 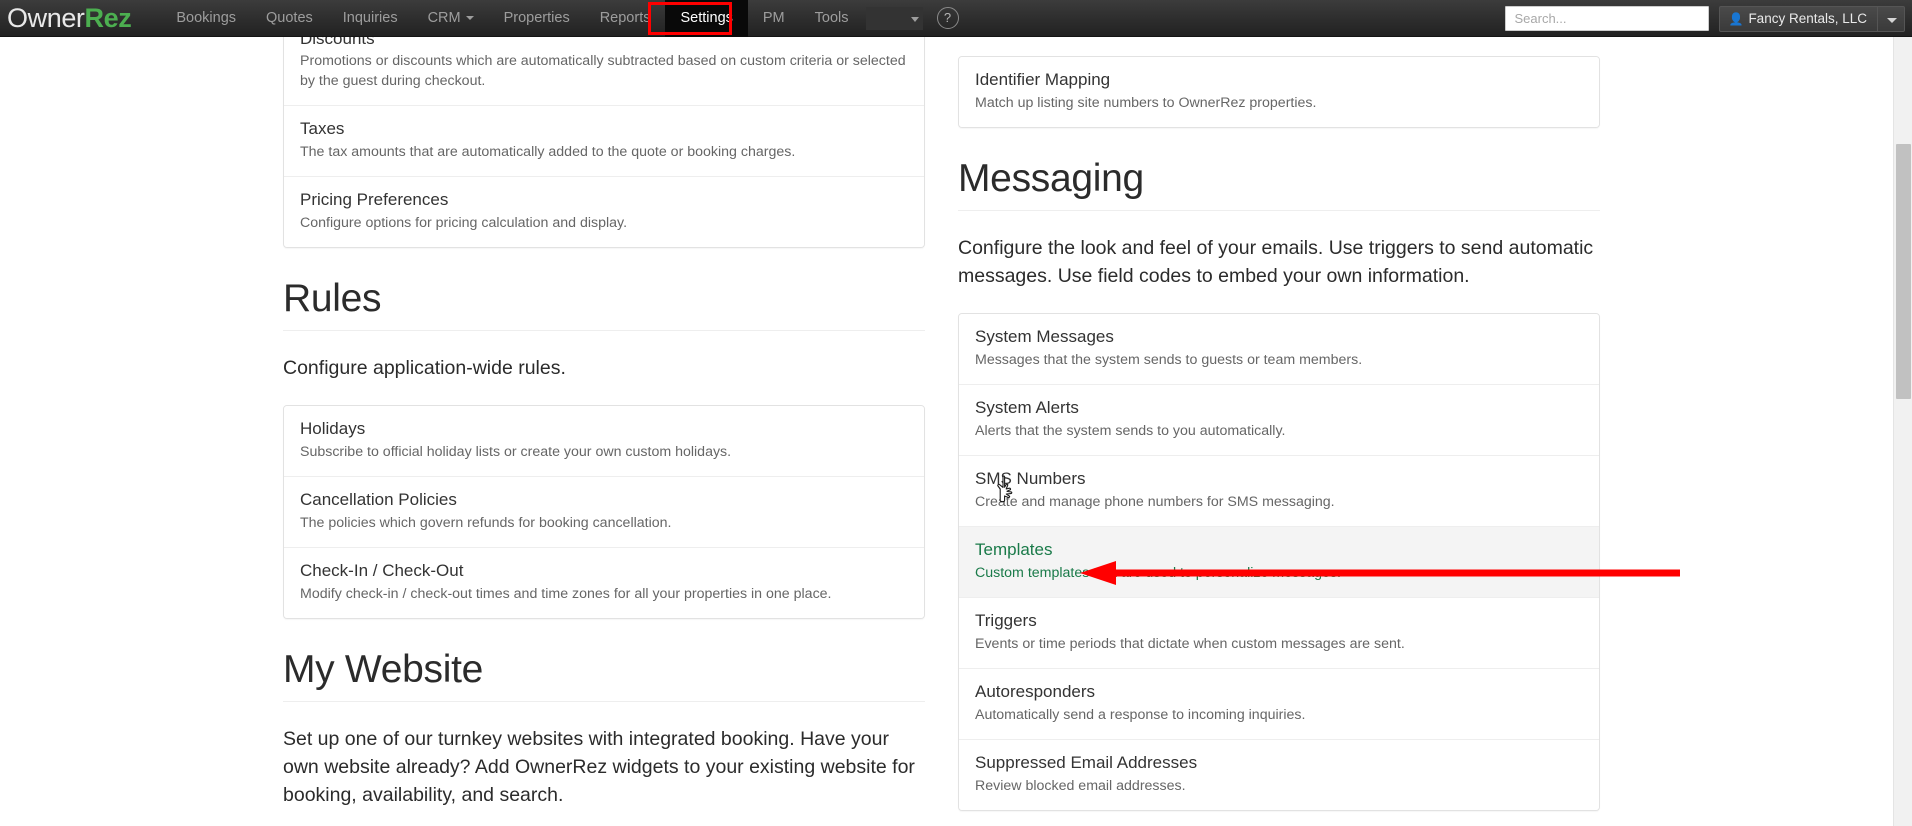 I want to click on search-input, so click(x=1607, y=18).